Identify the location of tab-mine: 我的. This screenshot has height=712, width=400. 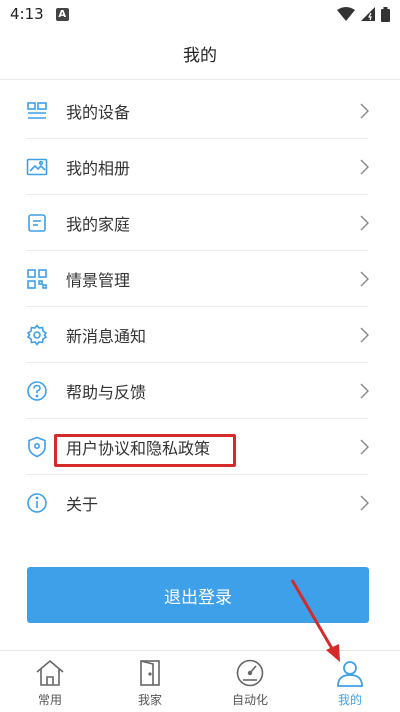
(350, 681).